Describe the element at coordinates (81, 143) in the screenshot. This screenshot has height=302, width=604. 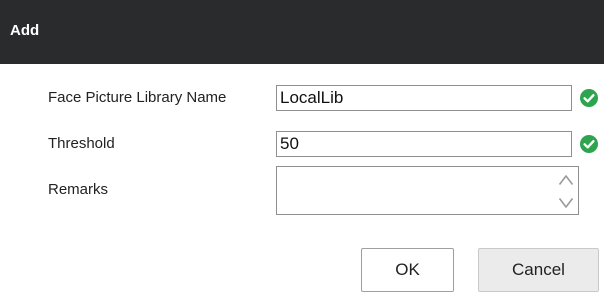
I see `threshold-label: Threshold` at that location.